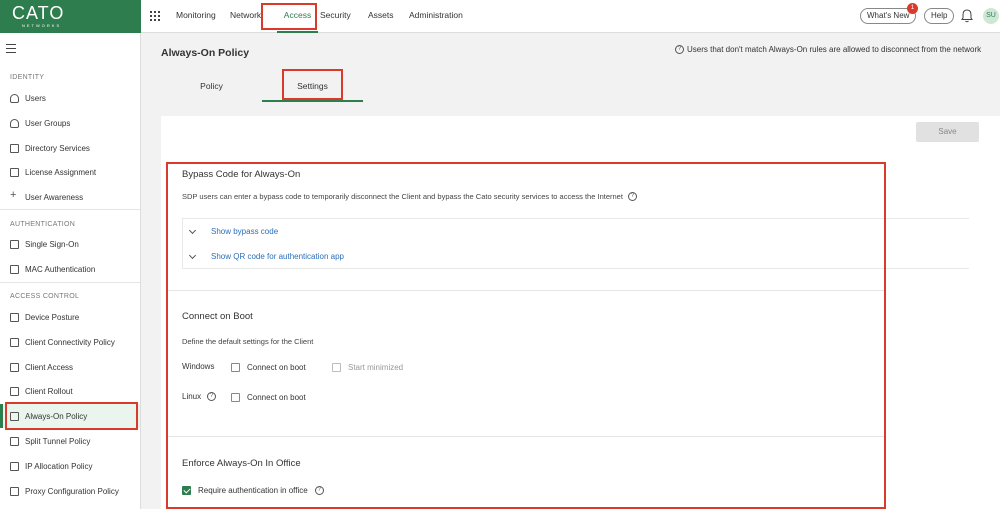 This screenshot has width=1000, height=509. Describe the element at coordinates (340, 16) in the screenshot. I see `nav-security: Security` at that location.